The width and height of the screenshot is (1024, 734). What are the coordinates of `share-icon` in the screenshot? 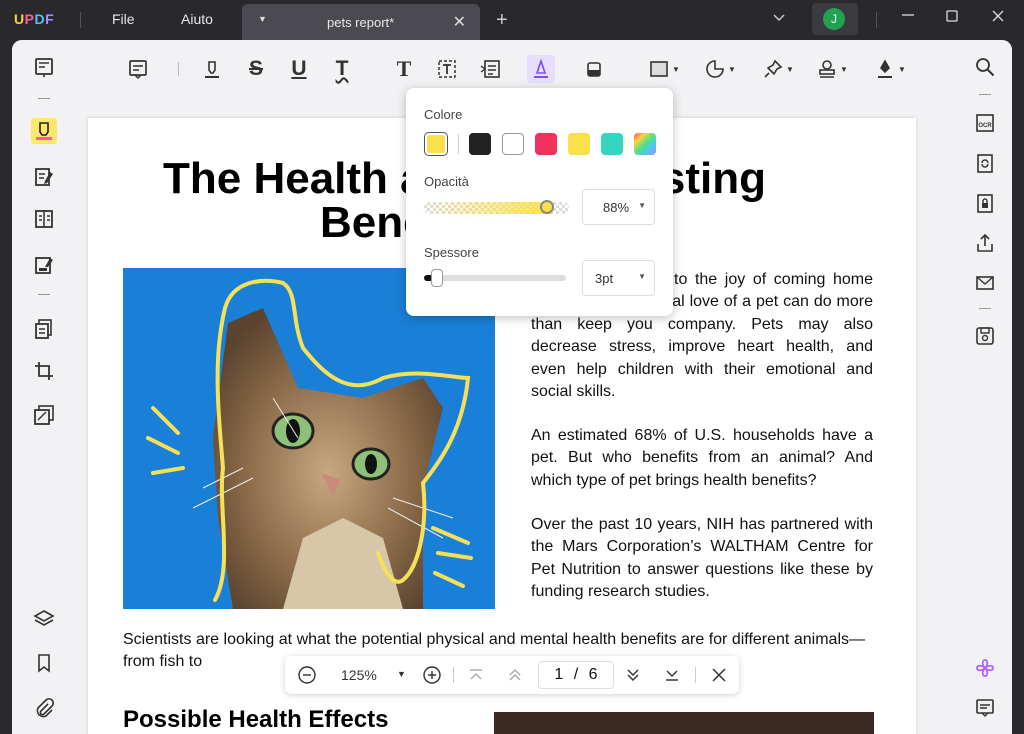 It's located at (985, 243).